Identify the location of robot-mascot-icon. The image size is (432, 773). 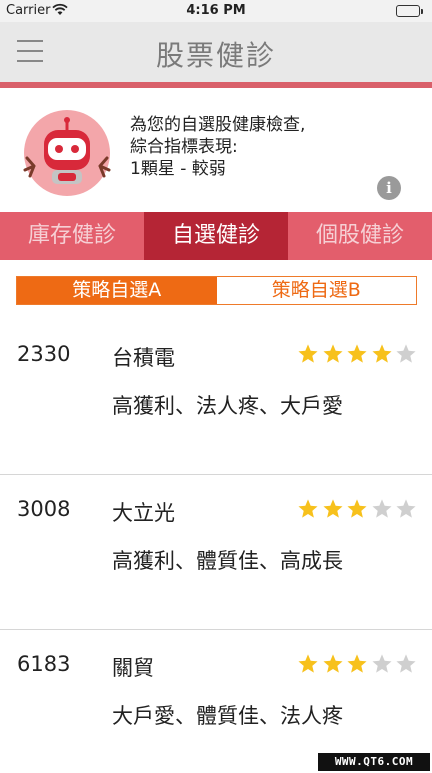
(67, 153).